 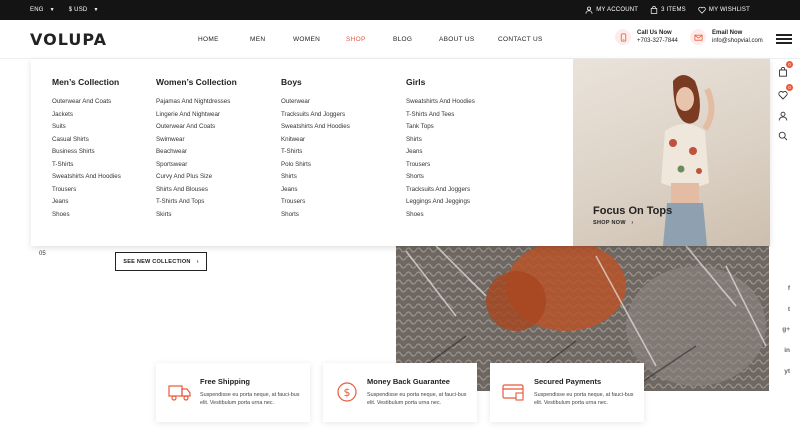 I want to click on google-plus-icon: g+, so click(x=786, y=329).